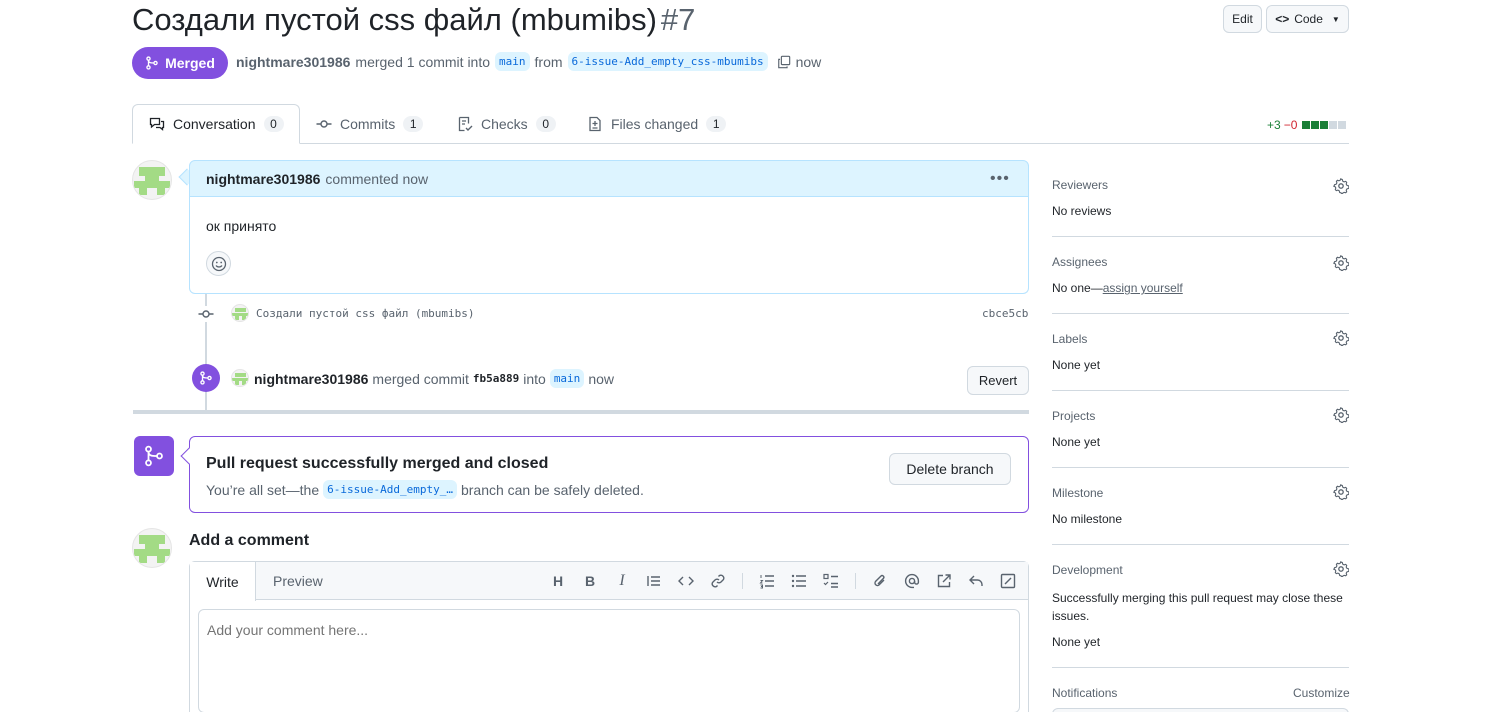 This screenshot has width=1495, height=712. Describe the element at coordinates (1076, 365) in the screenshot. I see `sidebar-labels-value: None yet` at that location.